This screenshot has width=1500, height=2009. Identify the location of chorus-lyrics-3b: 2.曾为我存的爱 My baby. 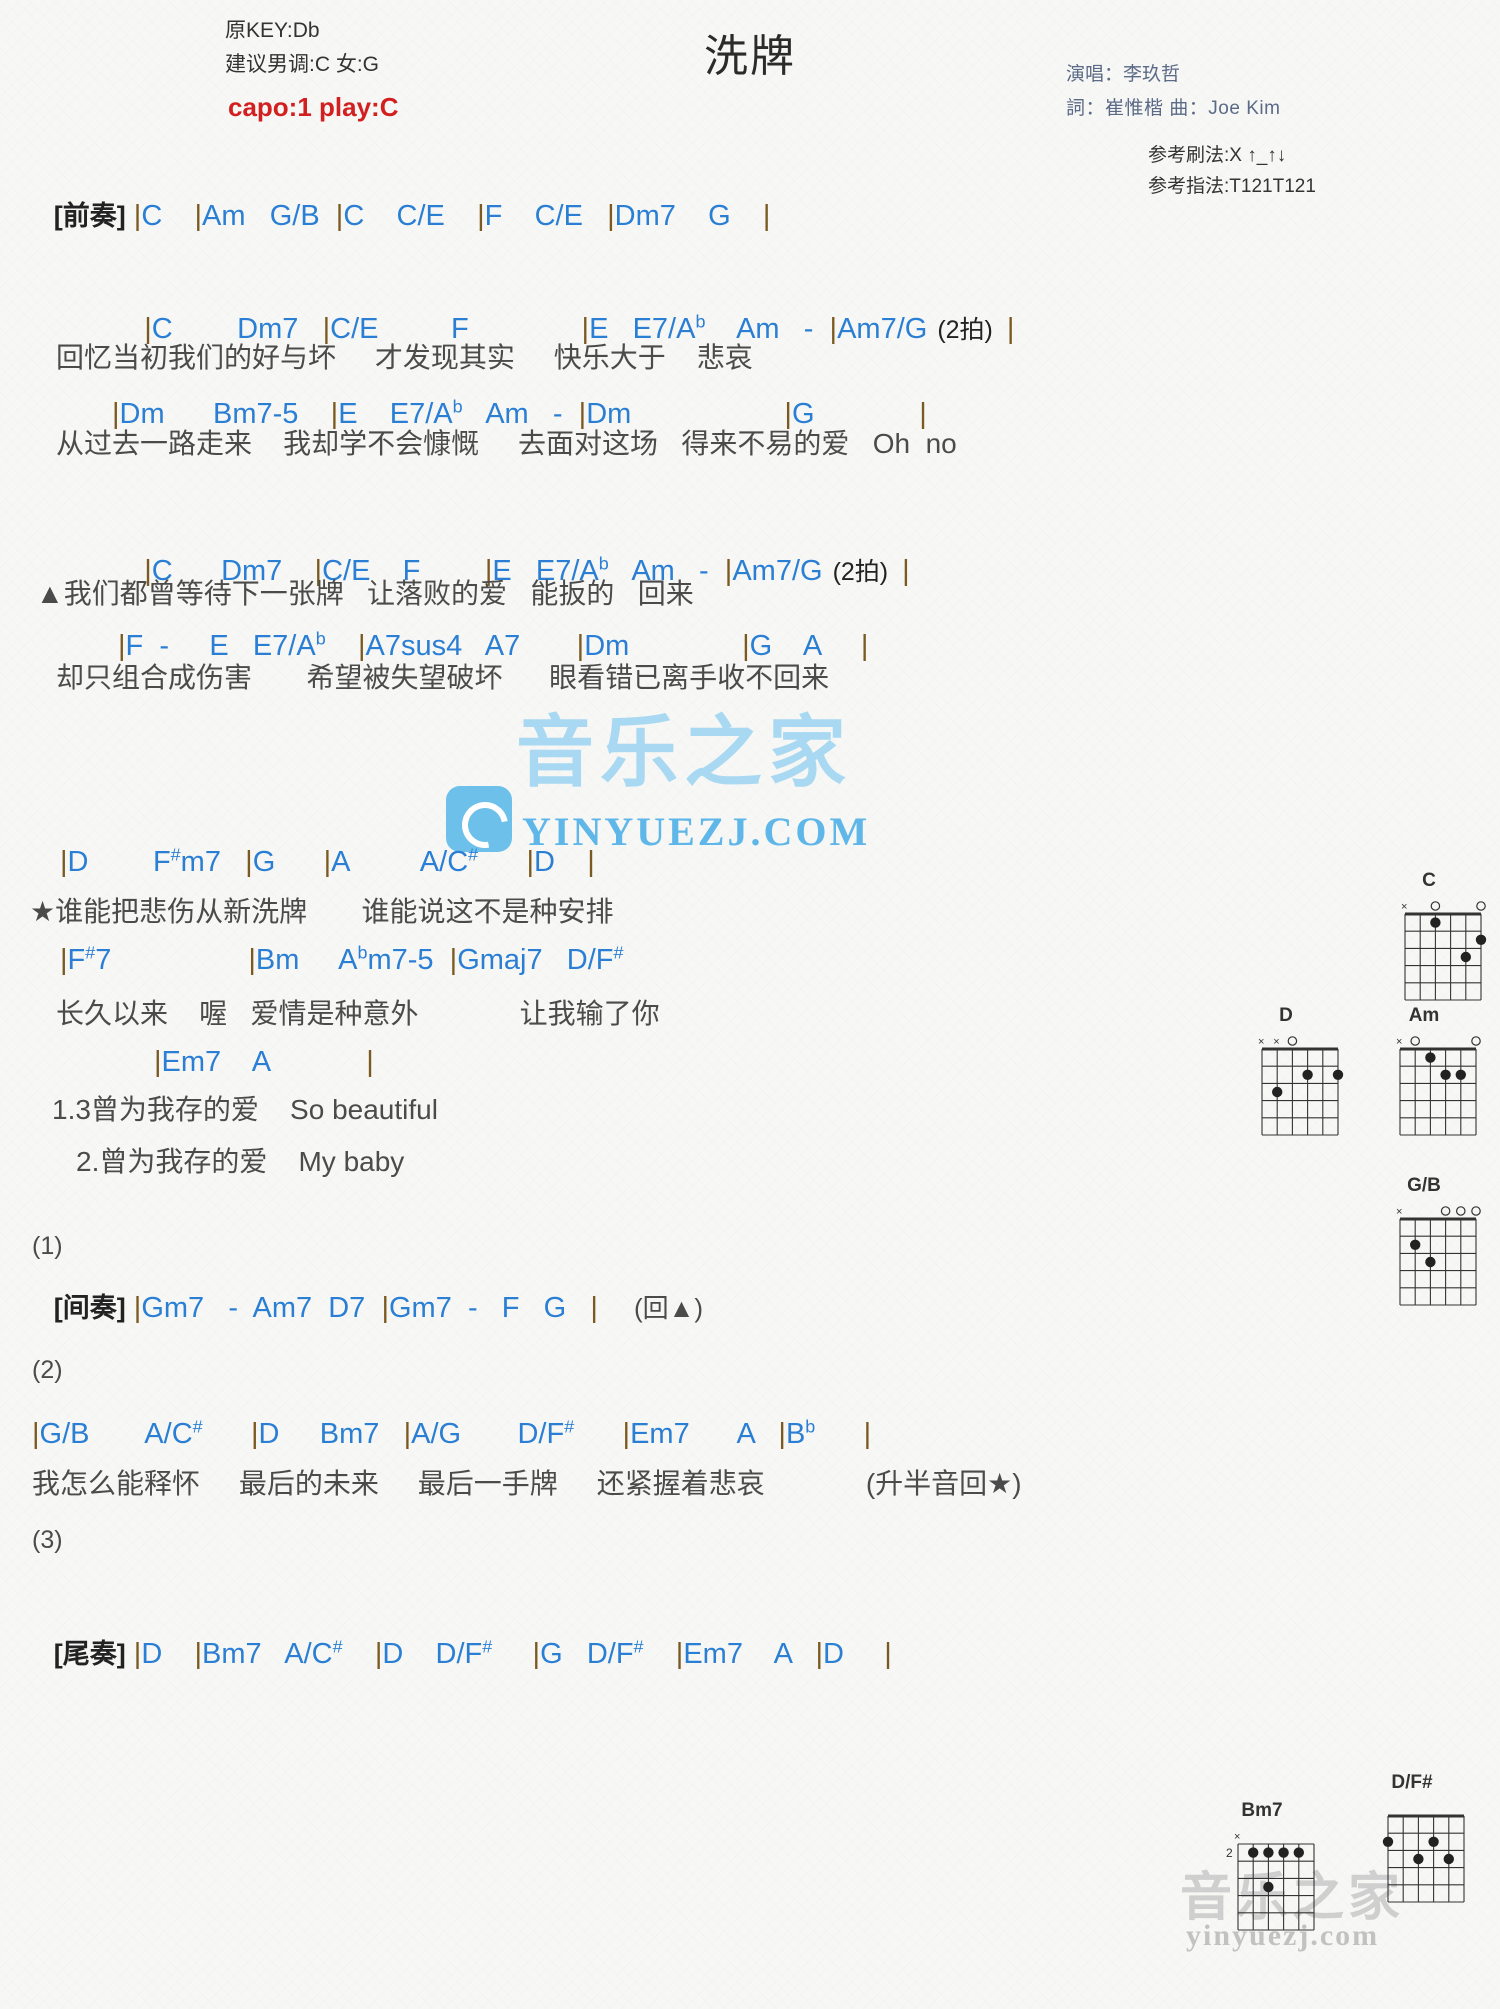
(240, 1161).